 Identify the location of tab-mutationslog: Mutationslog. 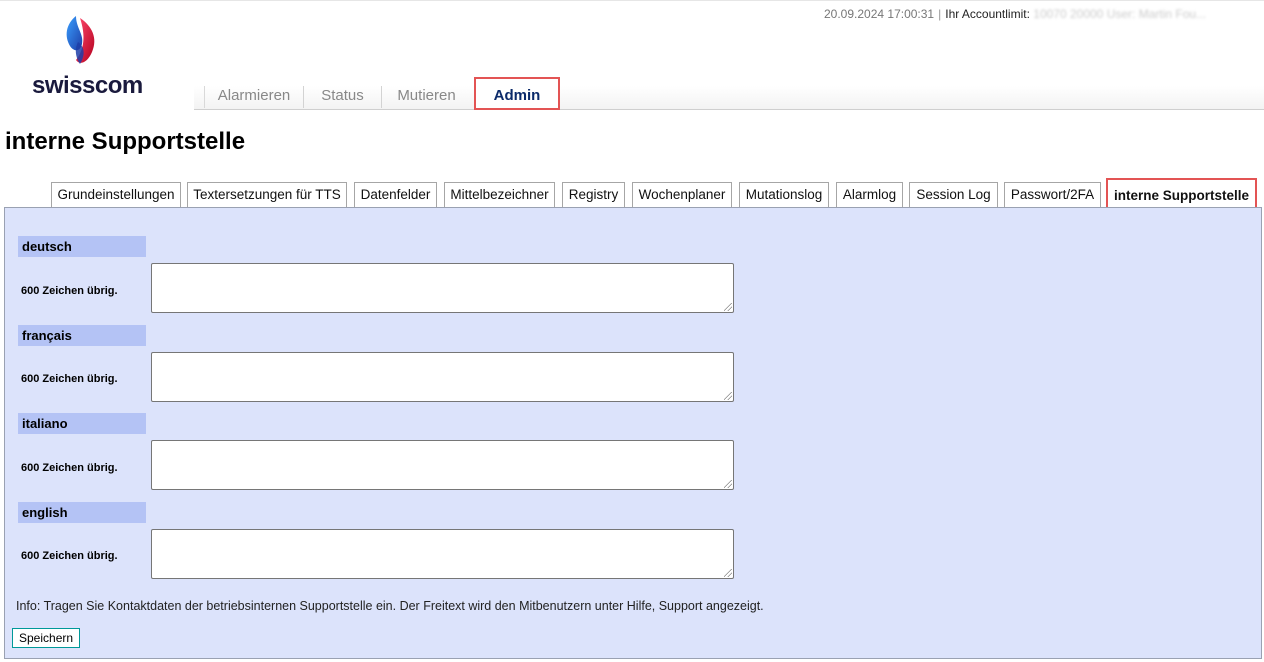
(784, 194).